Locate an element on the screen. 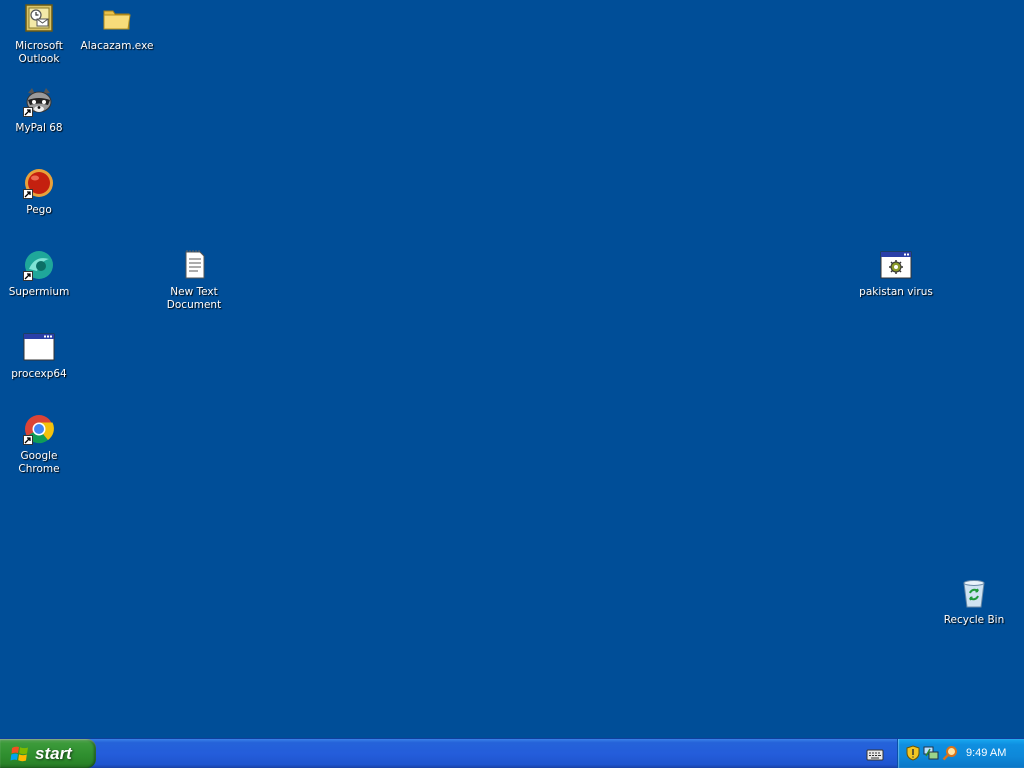  start-button: start is located at coordinates (48, 753).